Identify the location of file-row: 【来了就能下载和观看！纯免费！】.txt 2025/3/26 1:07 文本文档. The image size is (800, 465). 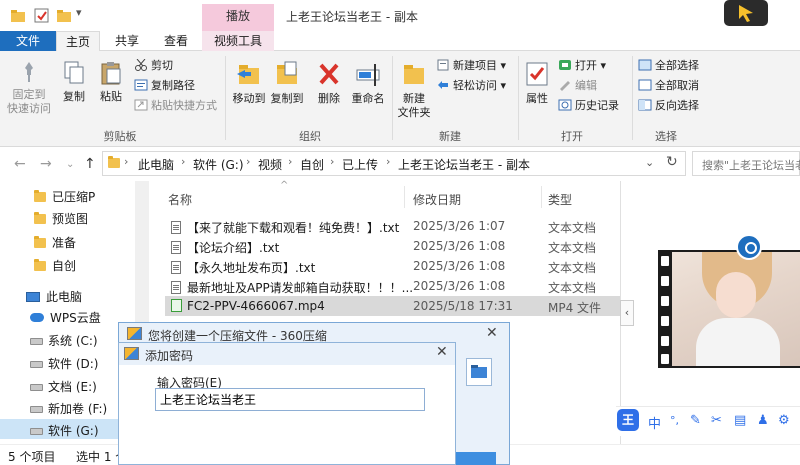
(392, 226).